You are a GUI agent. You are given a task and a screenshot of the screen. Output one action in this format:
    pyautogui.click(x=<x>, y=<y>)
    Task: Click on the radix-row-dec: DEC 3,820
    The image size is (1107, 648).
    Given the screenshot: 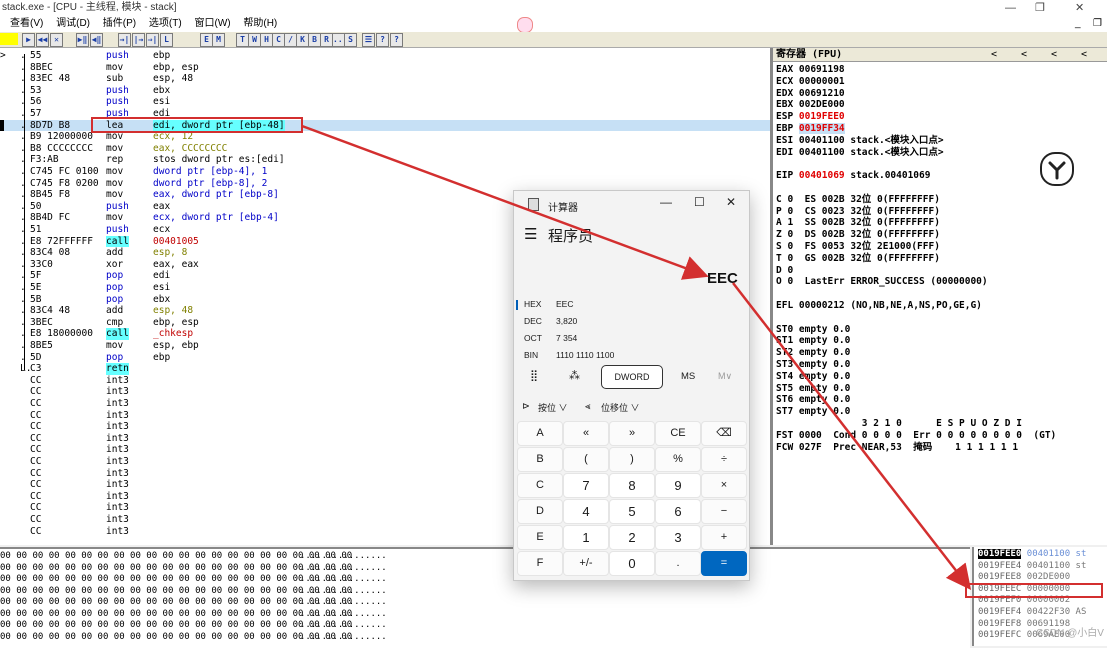 What is the action you would take?
    pyautogui.click(x=631, y=321)
    